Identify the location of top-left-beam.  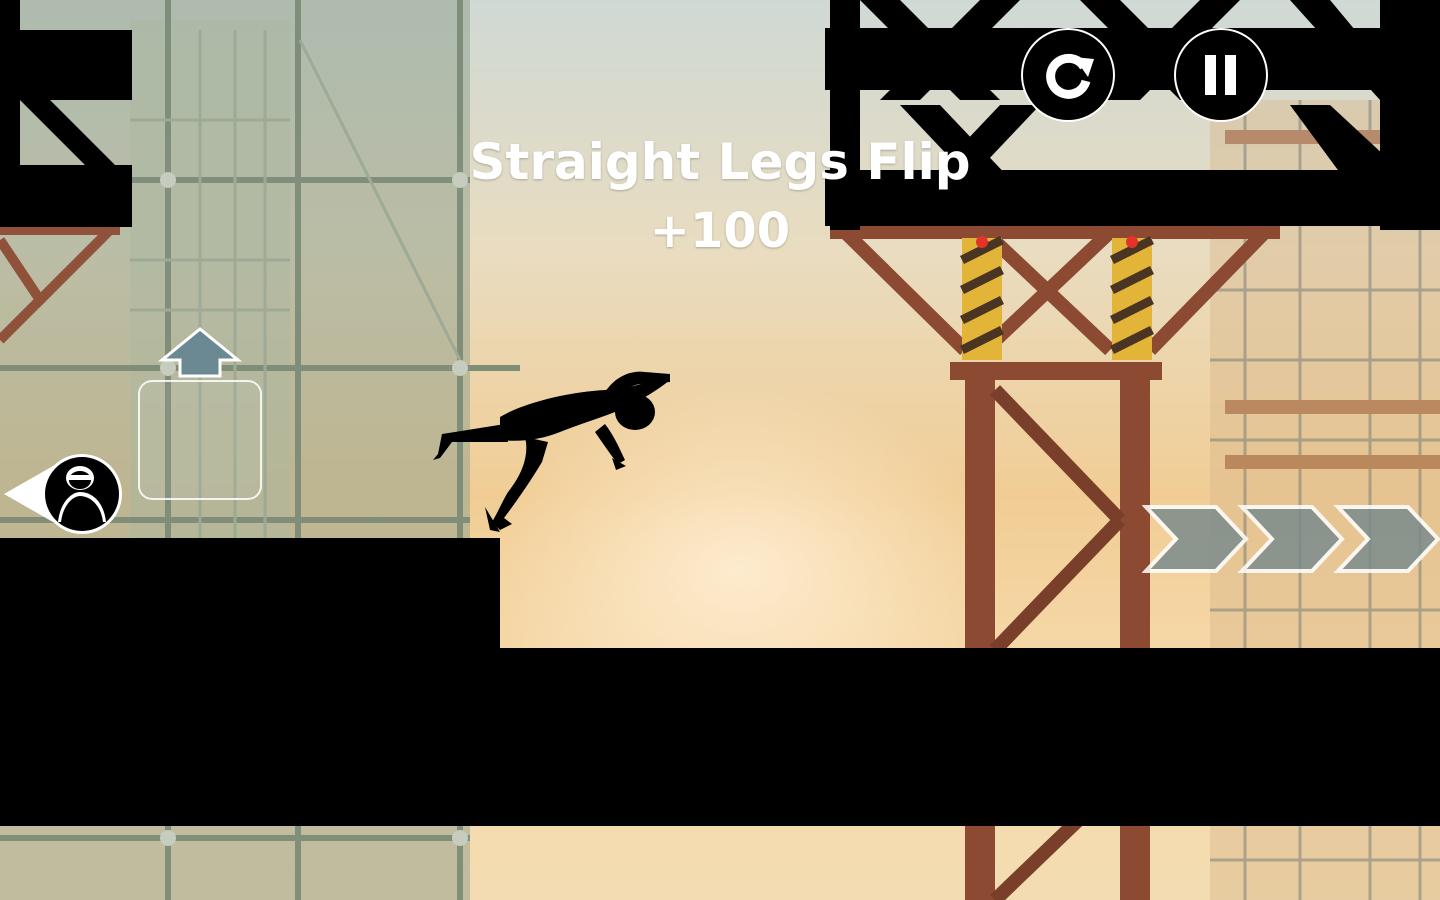
(66, 65).